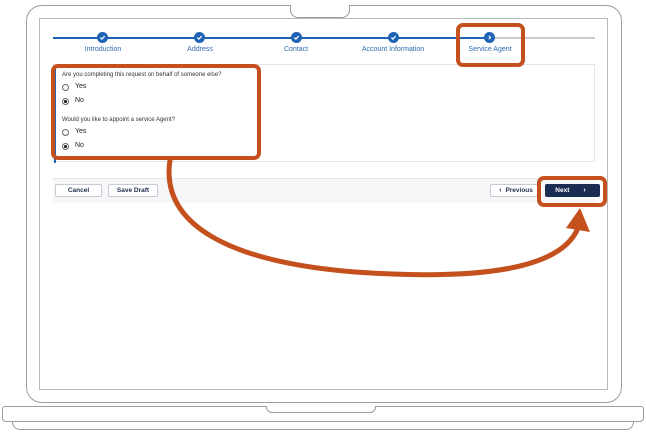 Image resolution: width=646 pixels, height=436 pixels. What do you see at coordinates (578, 220) in the screenshot?
I see `annotation-arrowhead` at bounding box center [578, 220].